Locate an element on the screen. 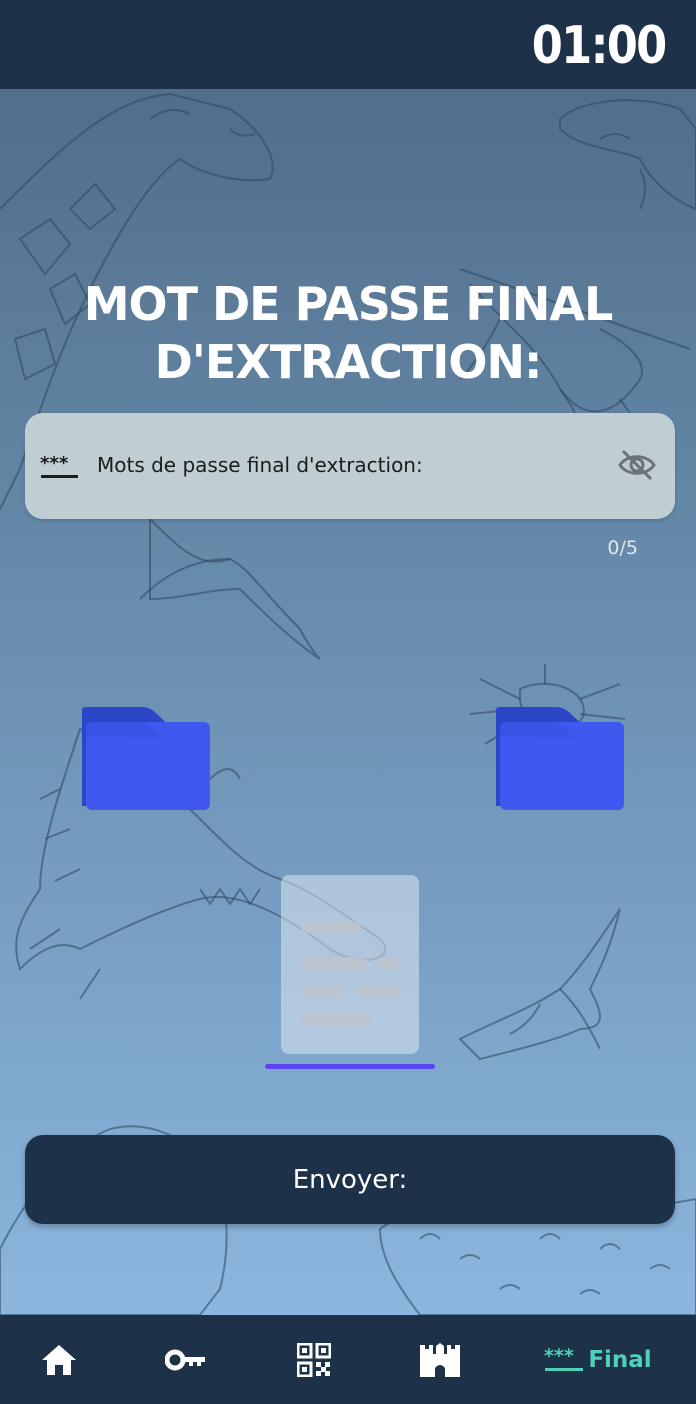  page-title: MOT DE PASSE FINAL D'EXTRACTION: is located at coordinates (348, 333).